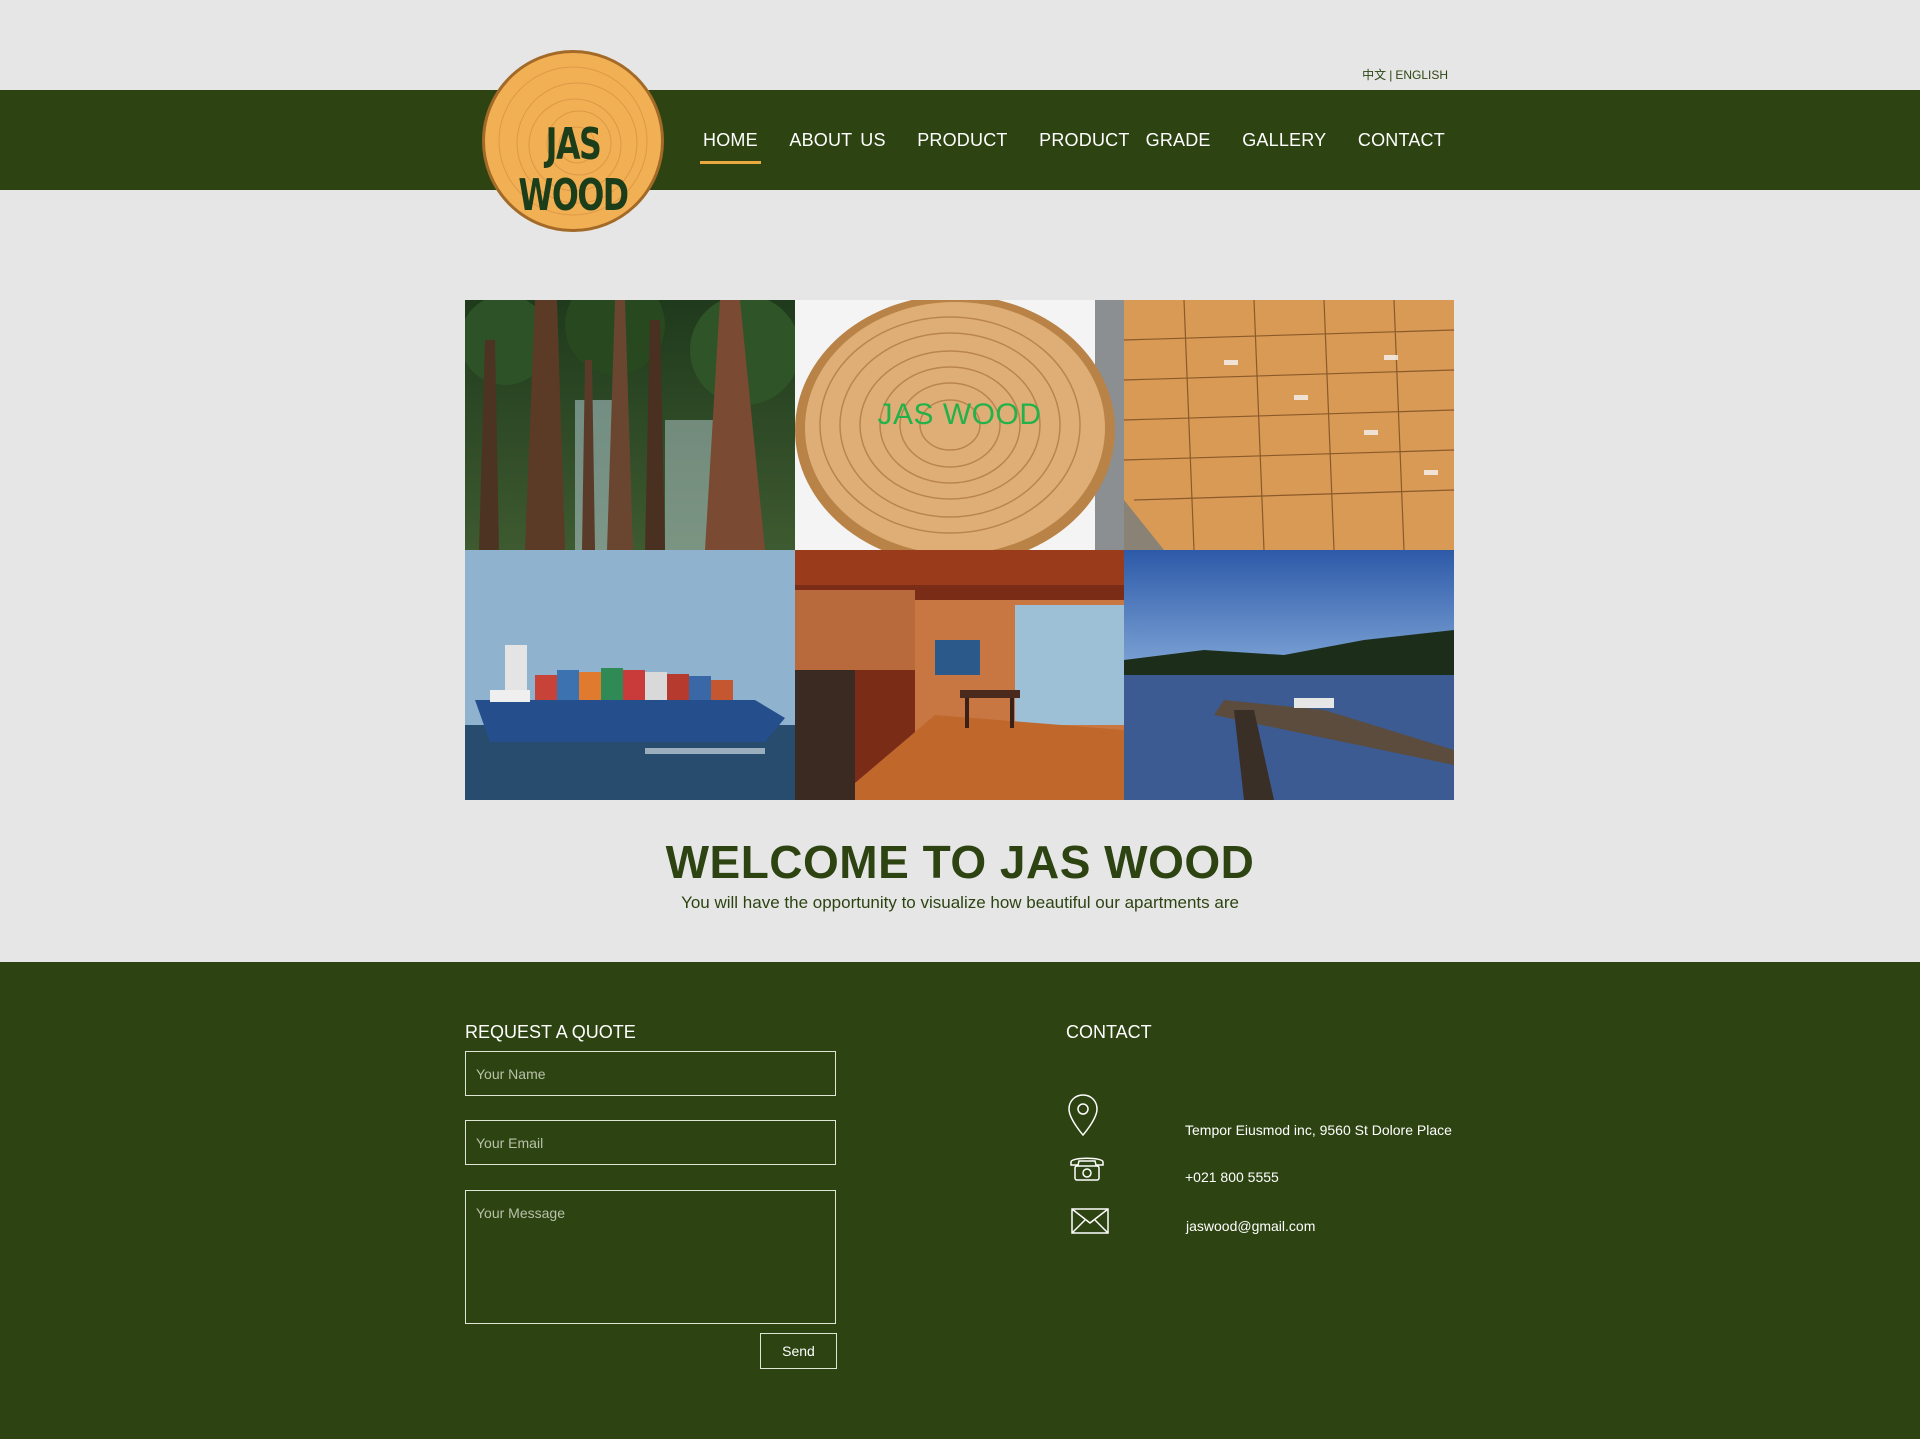 Image resolution: width=1920 pixels, height=1439 pixels. I want to click on request-quote-heading: REQUEST A QUOTE, so click(550, 1032).